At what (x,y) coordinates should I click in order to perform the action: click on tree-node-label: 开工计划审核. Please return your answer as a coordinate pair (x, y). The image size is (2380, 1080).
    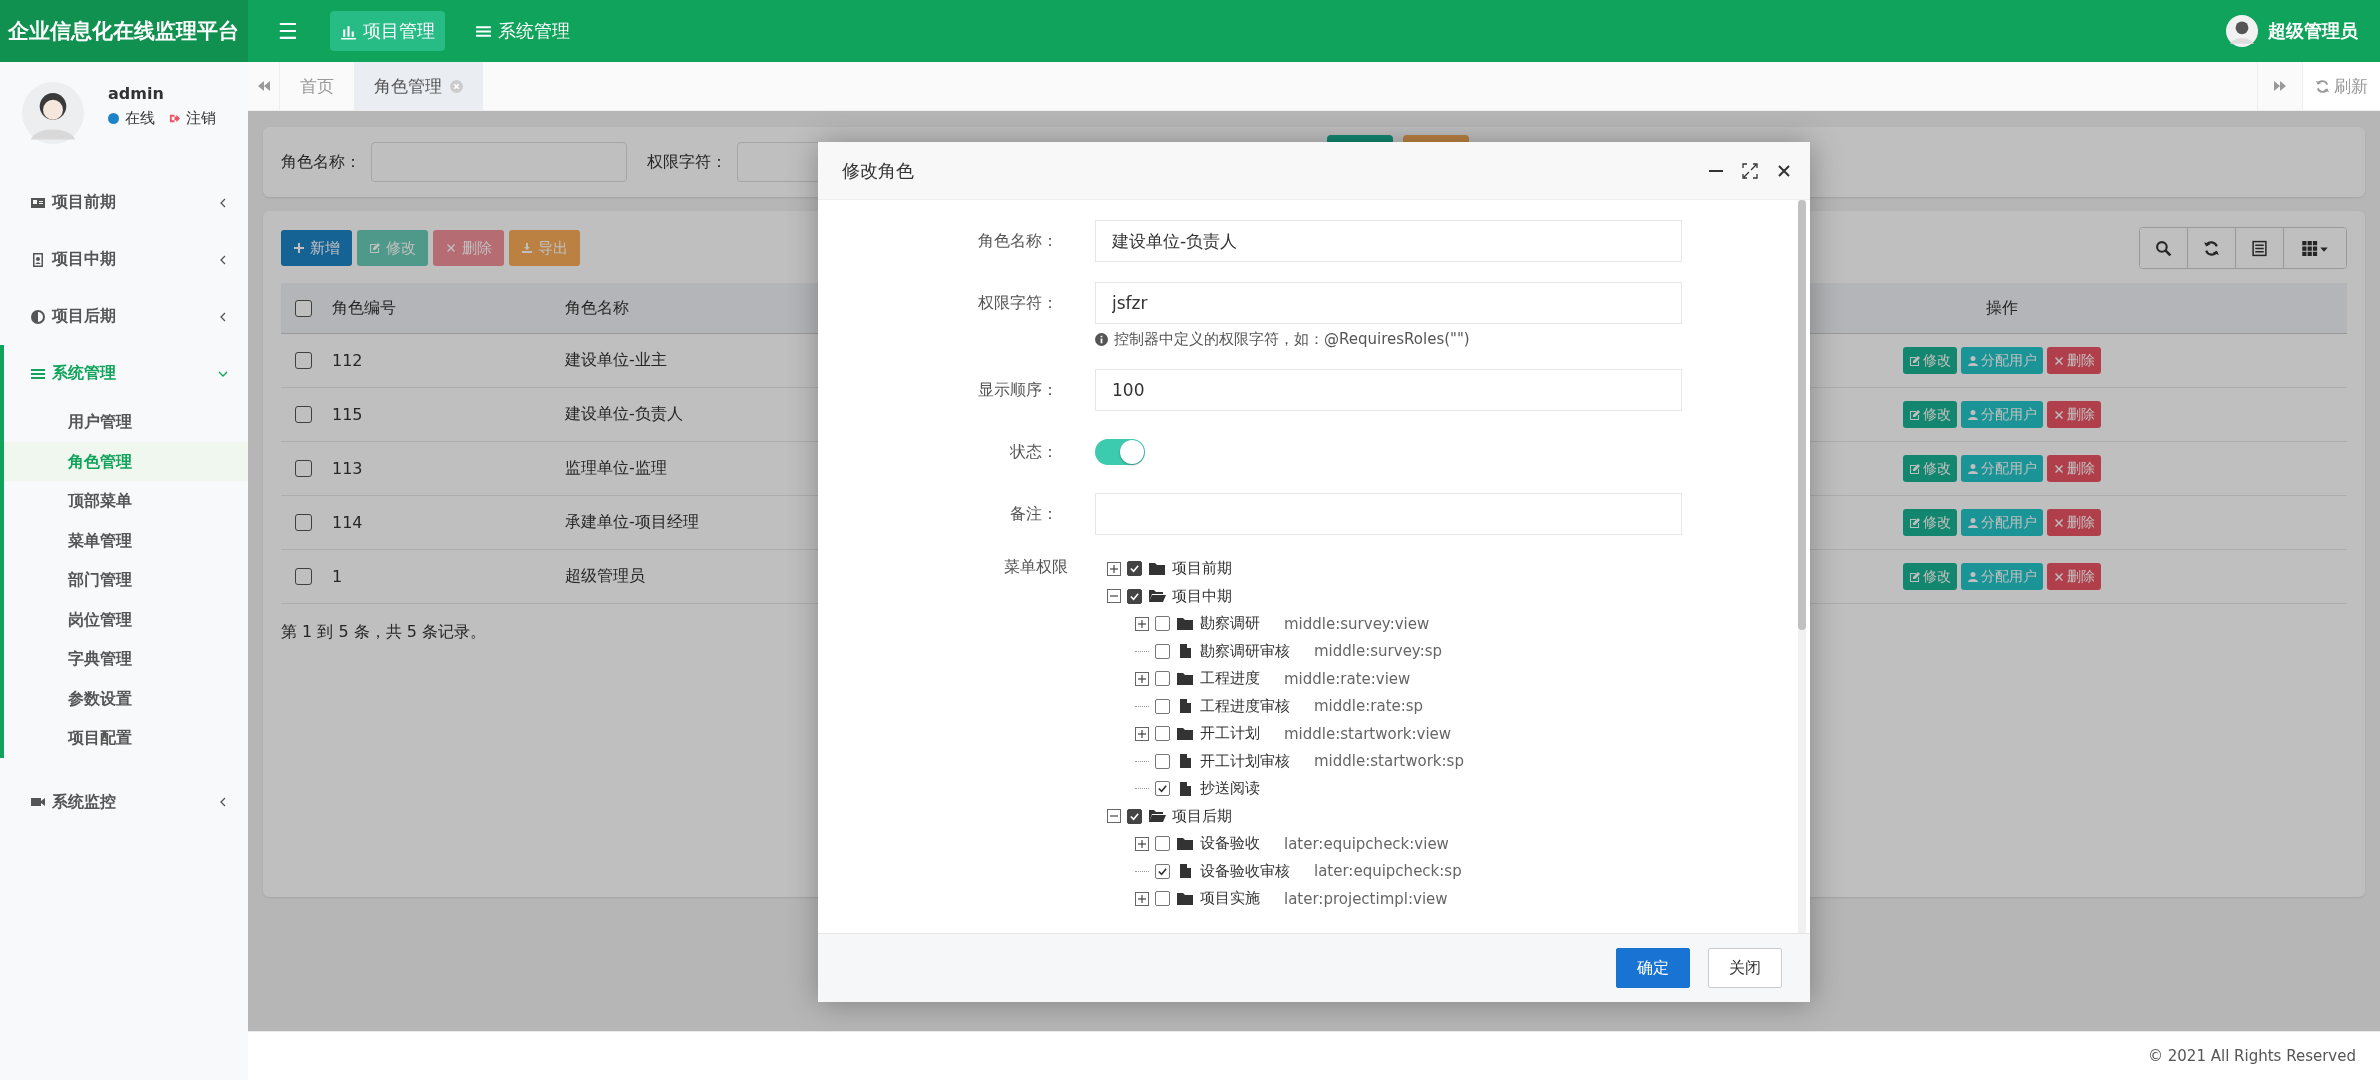
    Looking at the image, I should click on (1245, 761).